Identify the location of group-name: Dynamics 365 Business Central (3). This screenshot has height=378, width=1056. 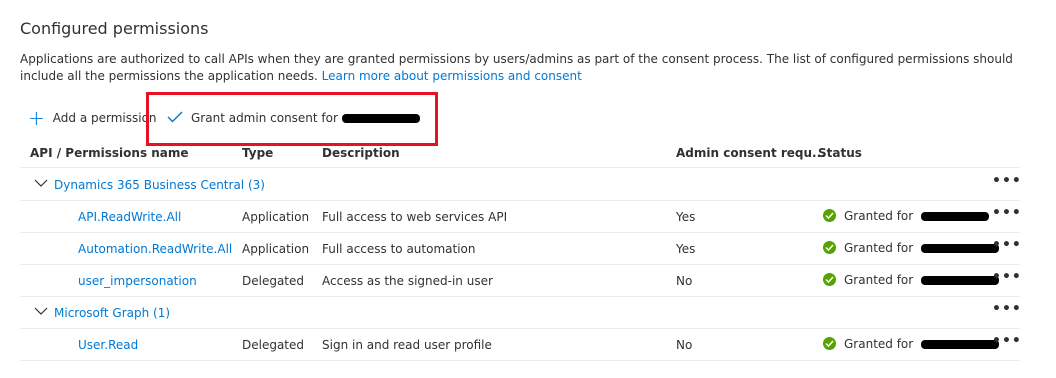
(159, 185).